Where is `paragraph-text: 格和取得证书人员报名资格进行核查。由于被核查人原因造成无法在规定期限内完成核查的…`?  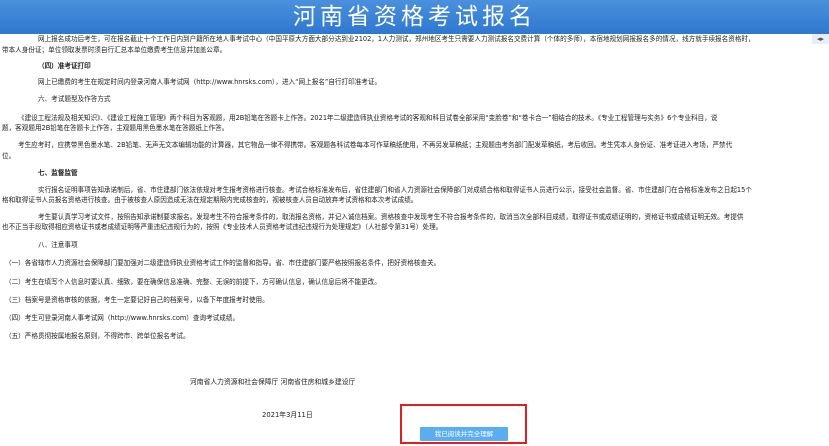
paragraph-text: 格和取得证书人员报名资格进行核查。由于被核查人原因造成无法在规定期限内完成核查的… is located at coordinates (210, 200).